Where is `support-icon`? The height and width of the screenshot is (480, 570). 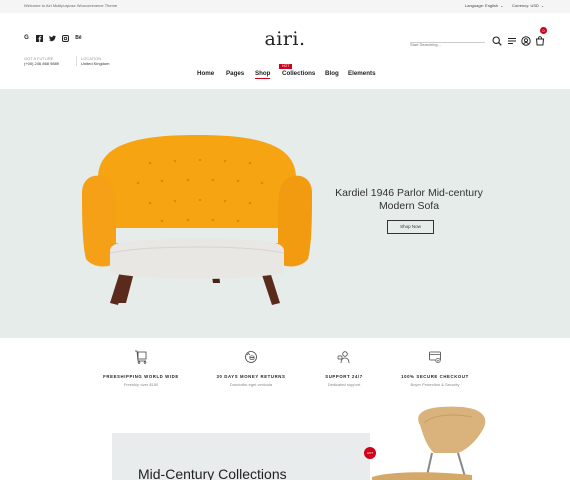 support-icon is located at coordinates (343, 357).